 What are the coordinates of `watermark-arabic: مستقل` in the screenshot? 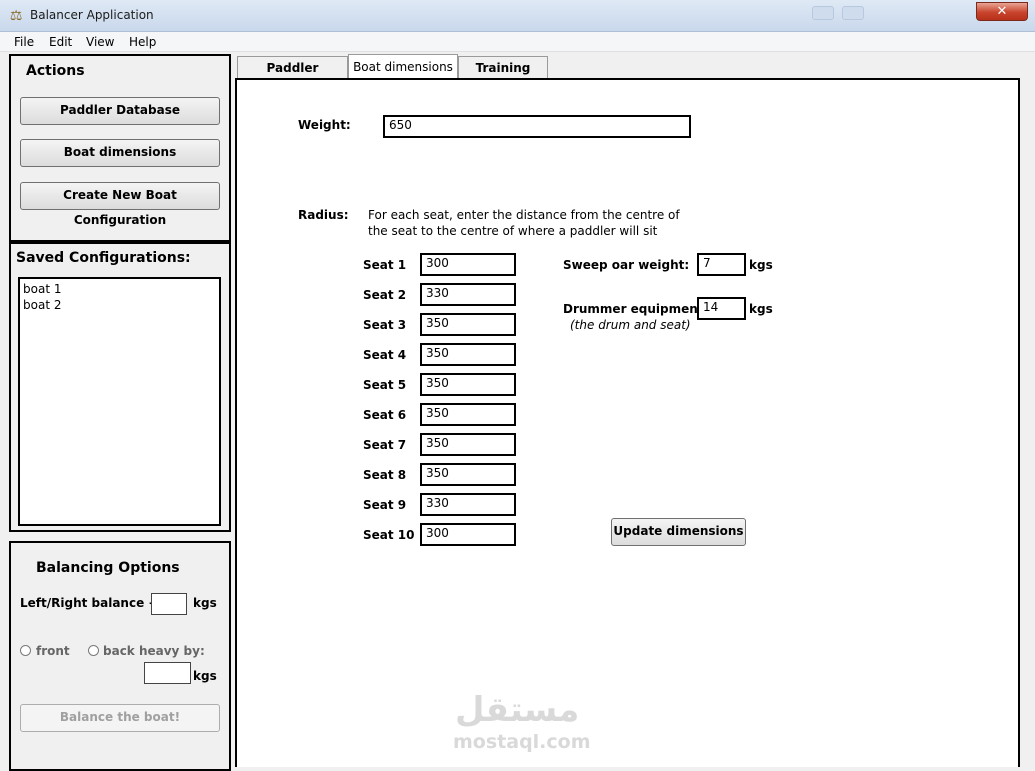 It's located at (517, 710).